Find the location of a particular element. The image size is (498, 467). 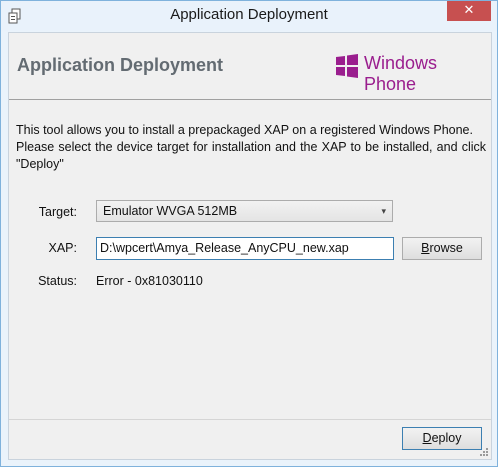

title-bar: Application Deployment ✕ is located at coordinates (249, 16).